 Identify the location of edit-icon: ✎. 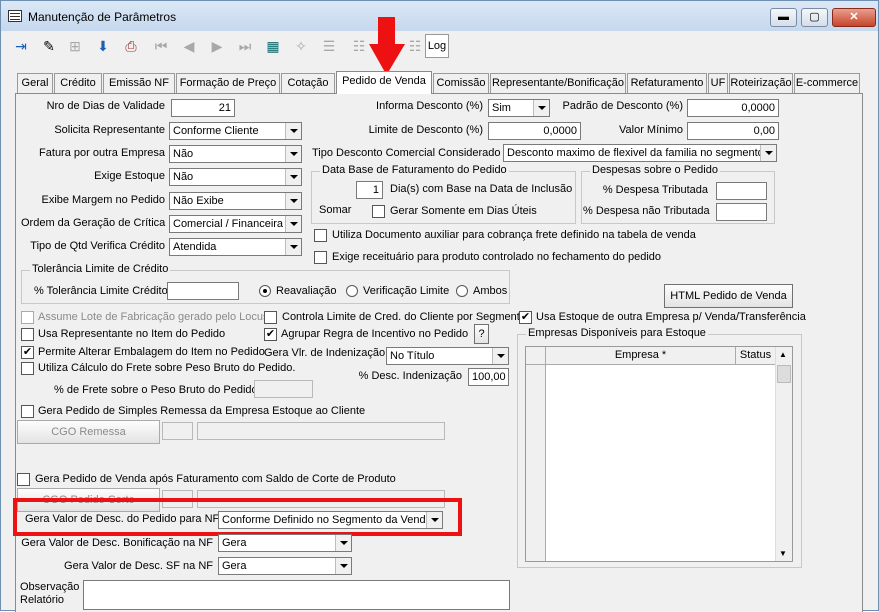
(49, 46).